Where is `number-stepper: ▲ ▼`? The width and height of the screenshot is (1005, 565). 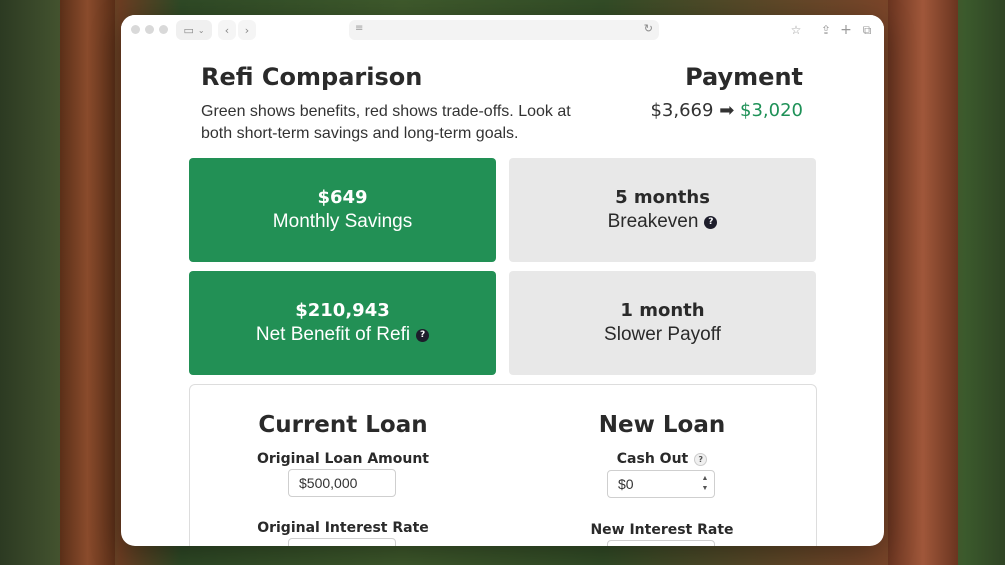 number-stepper: ▲ ▼ is located at coordinates (705, 484).